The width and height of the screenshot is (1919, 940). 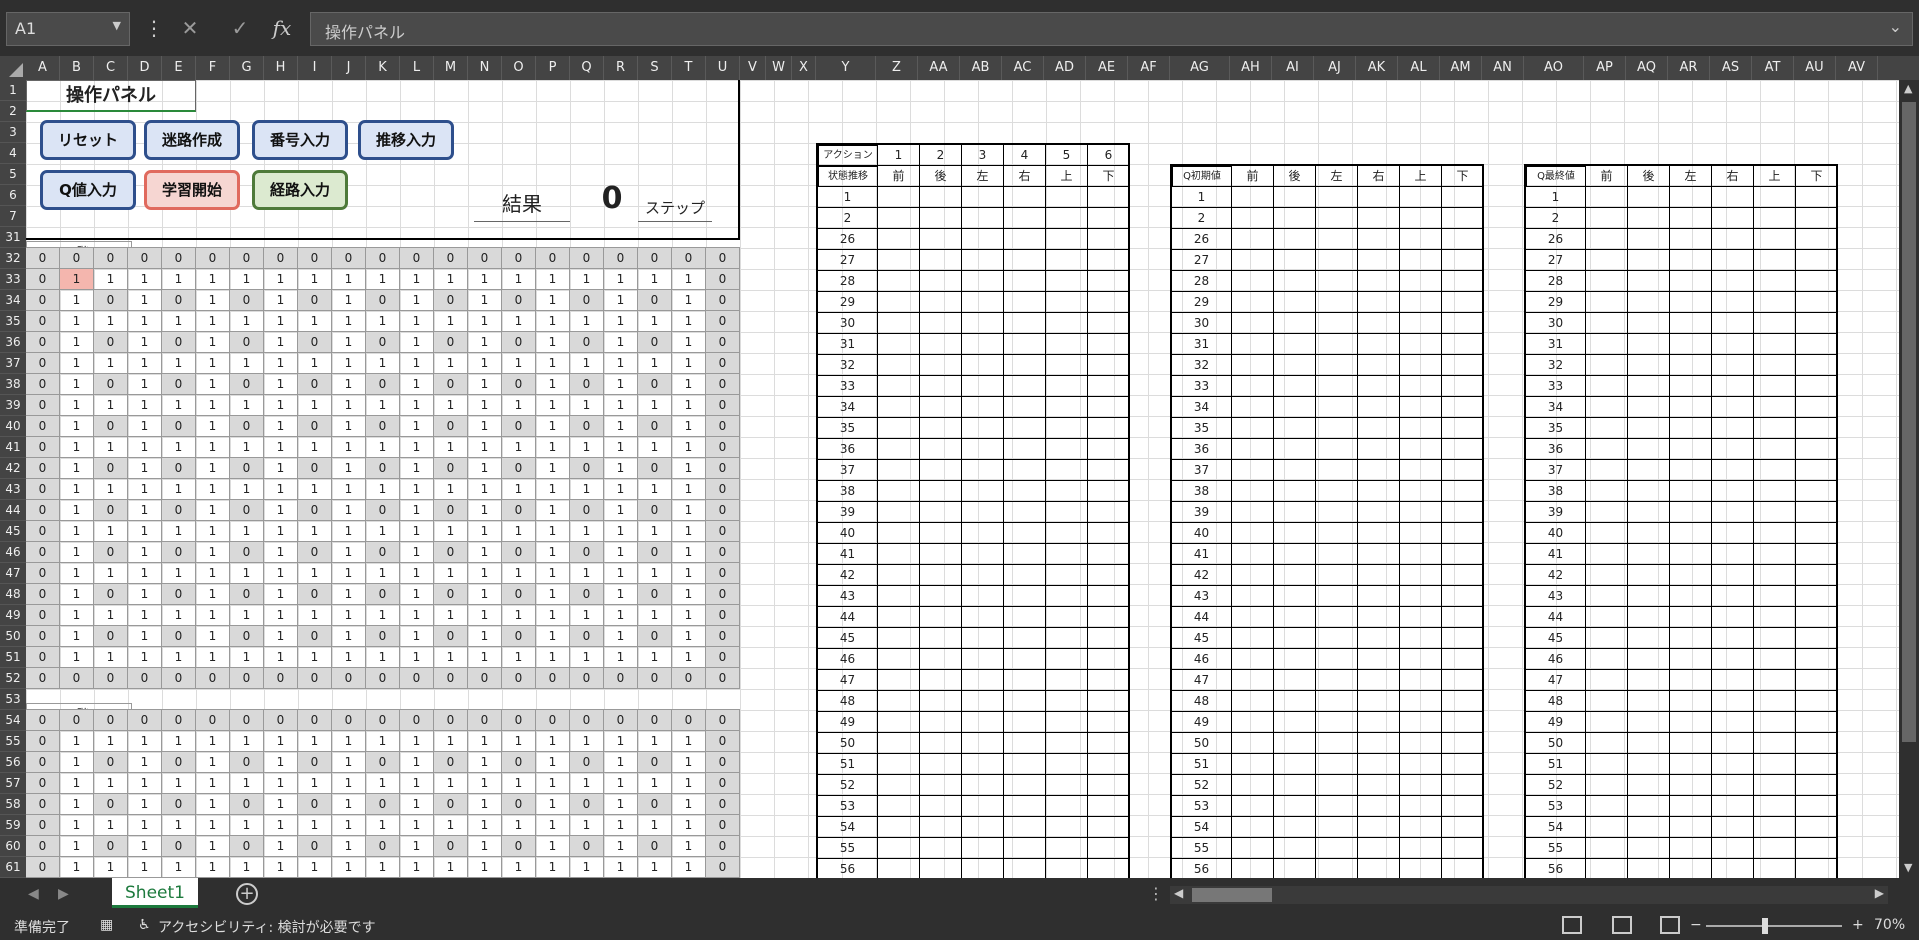 I want to click on scroll-up-icon: ▲, so click(x=1908, y=88).